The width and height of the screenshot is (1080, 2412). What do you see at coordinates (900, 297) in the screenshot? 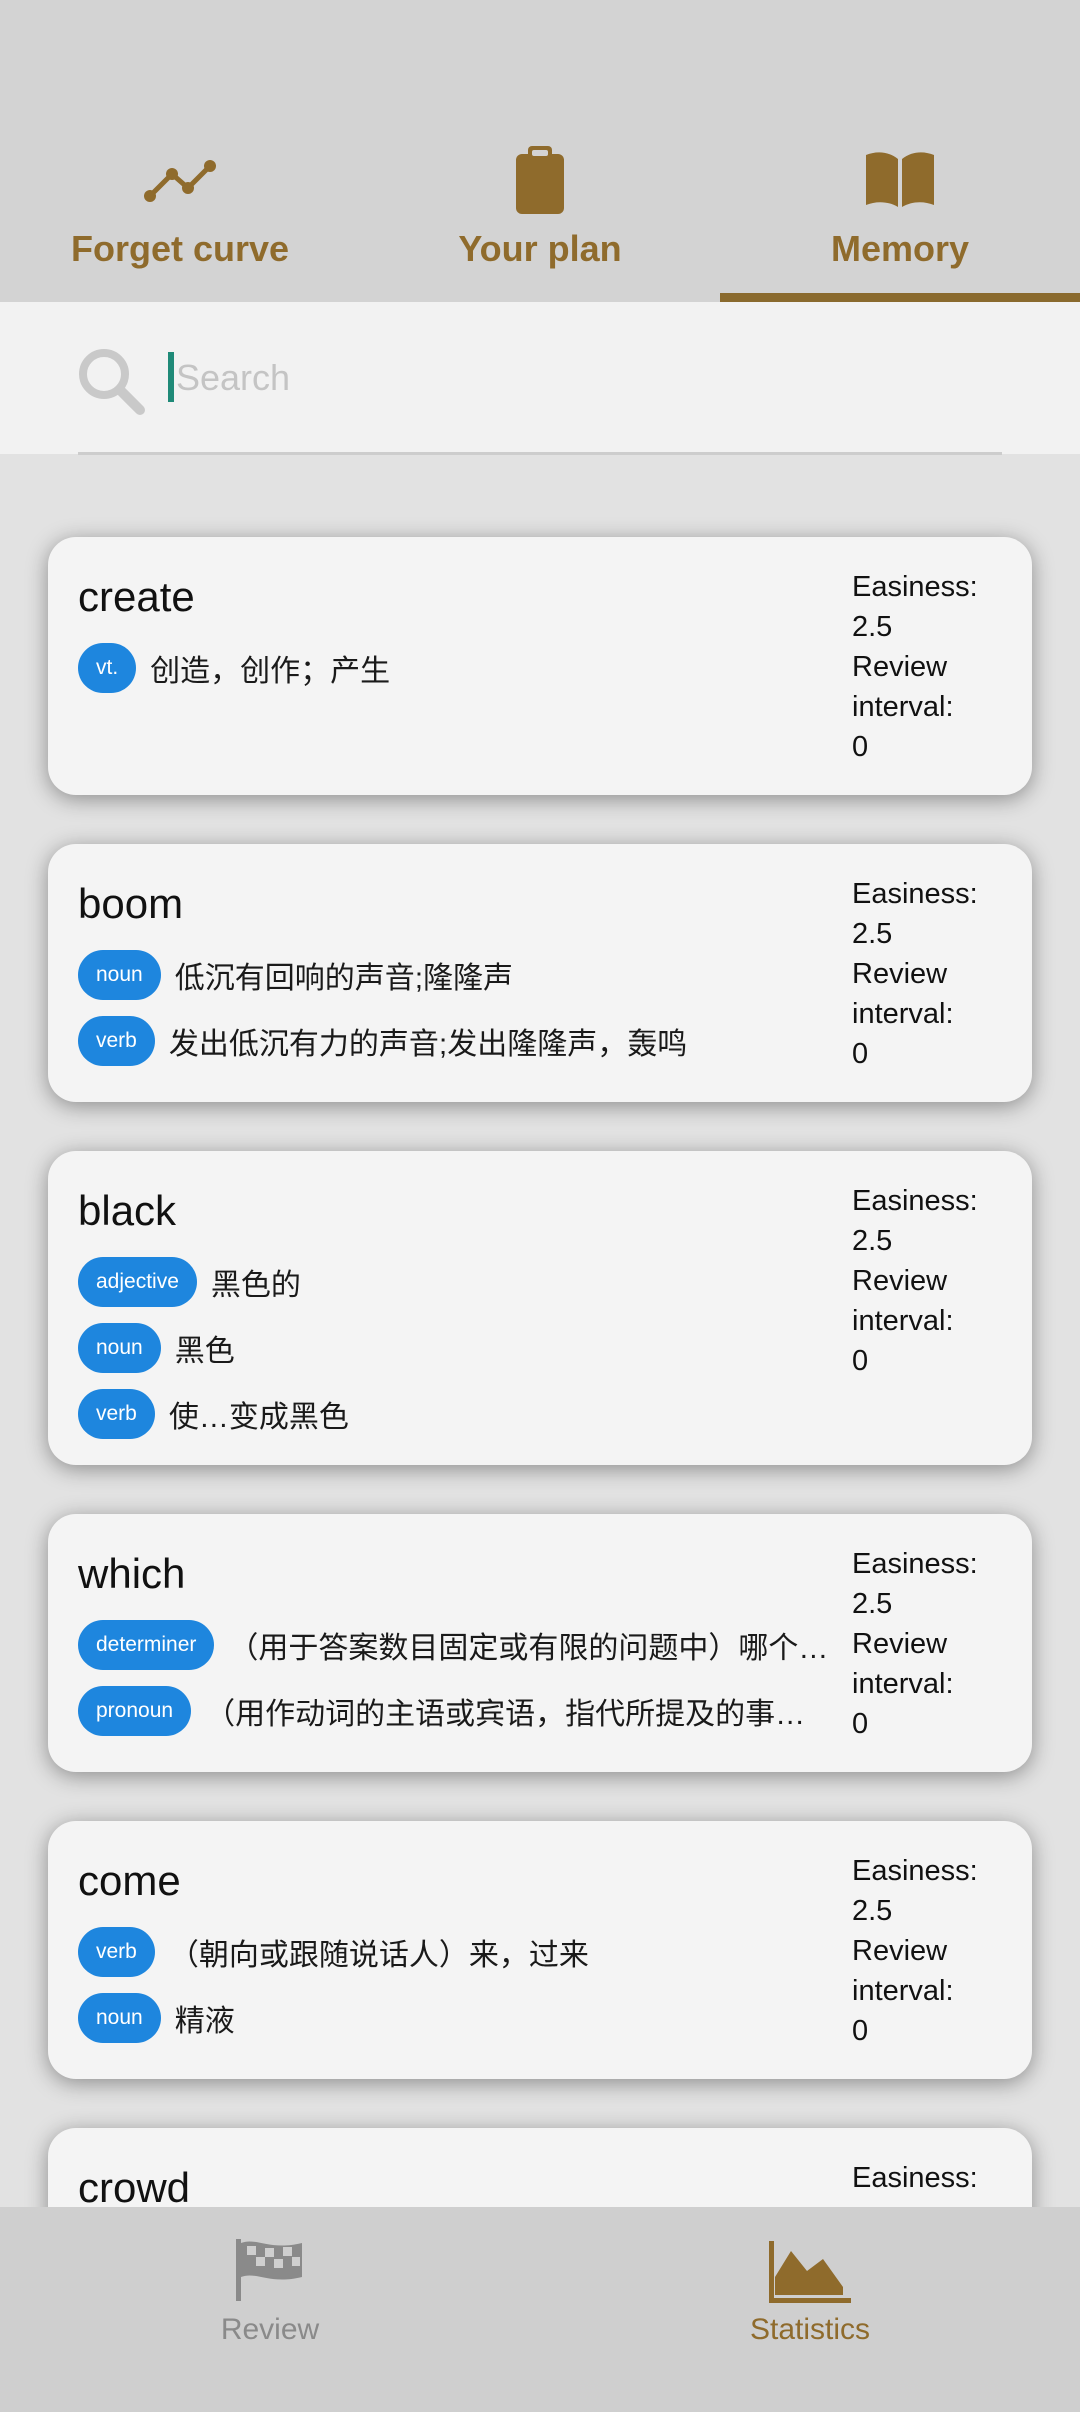
I see `active-tab-indicator` at bounding box center [900, 297].